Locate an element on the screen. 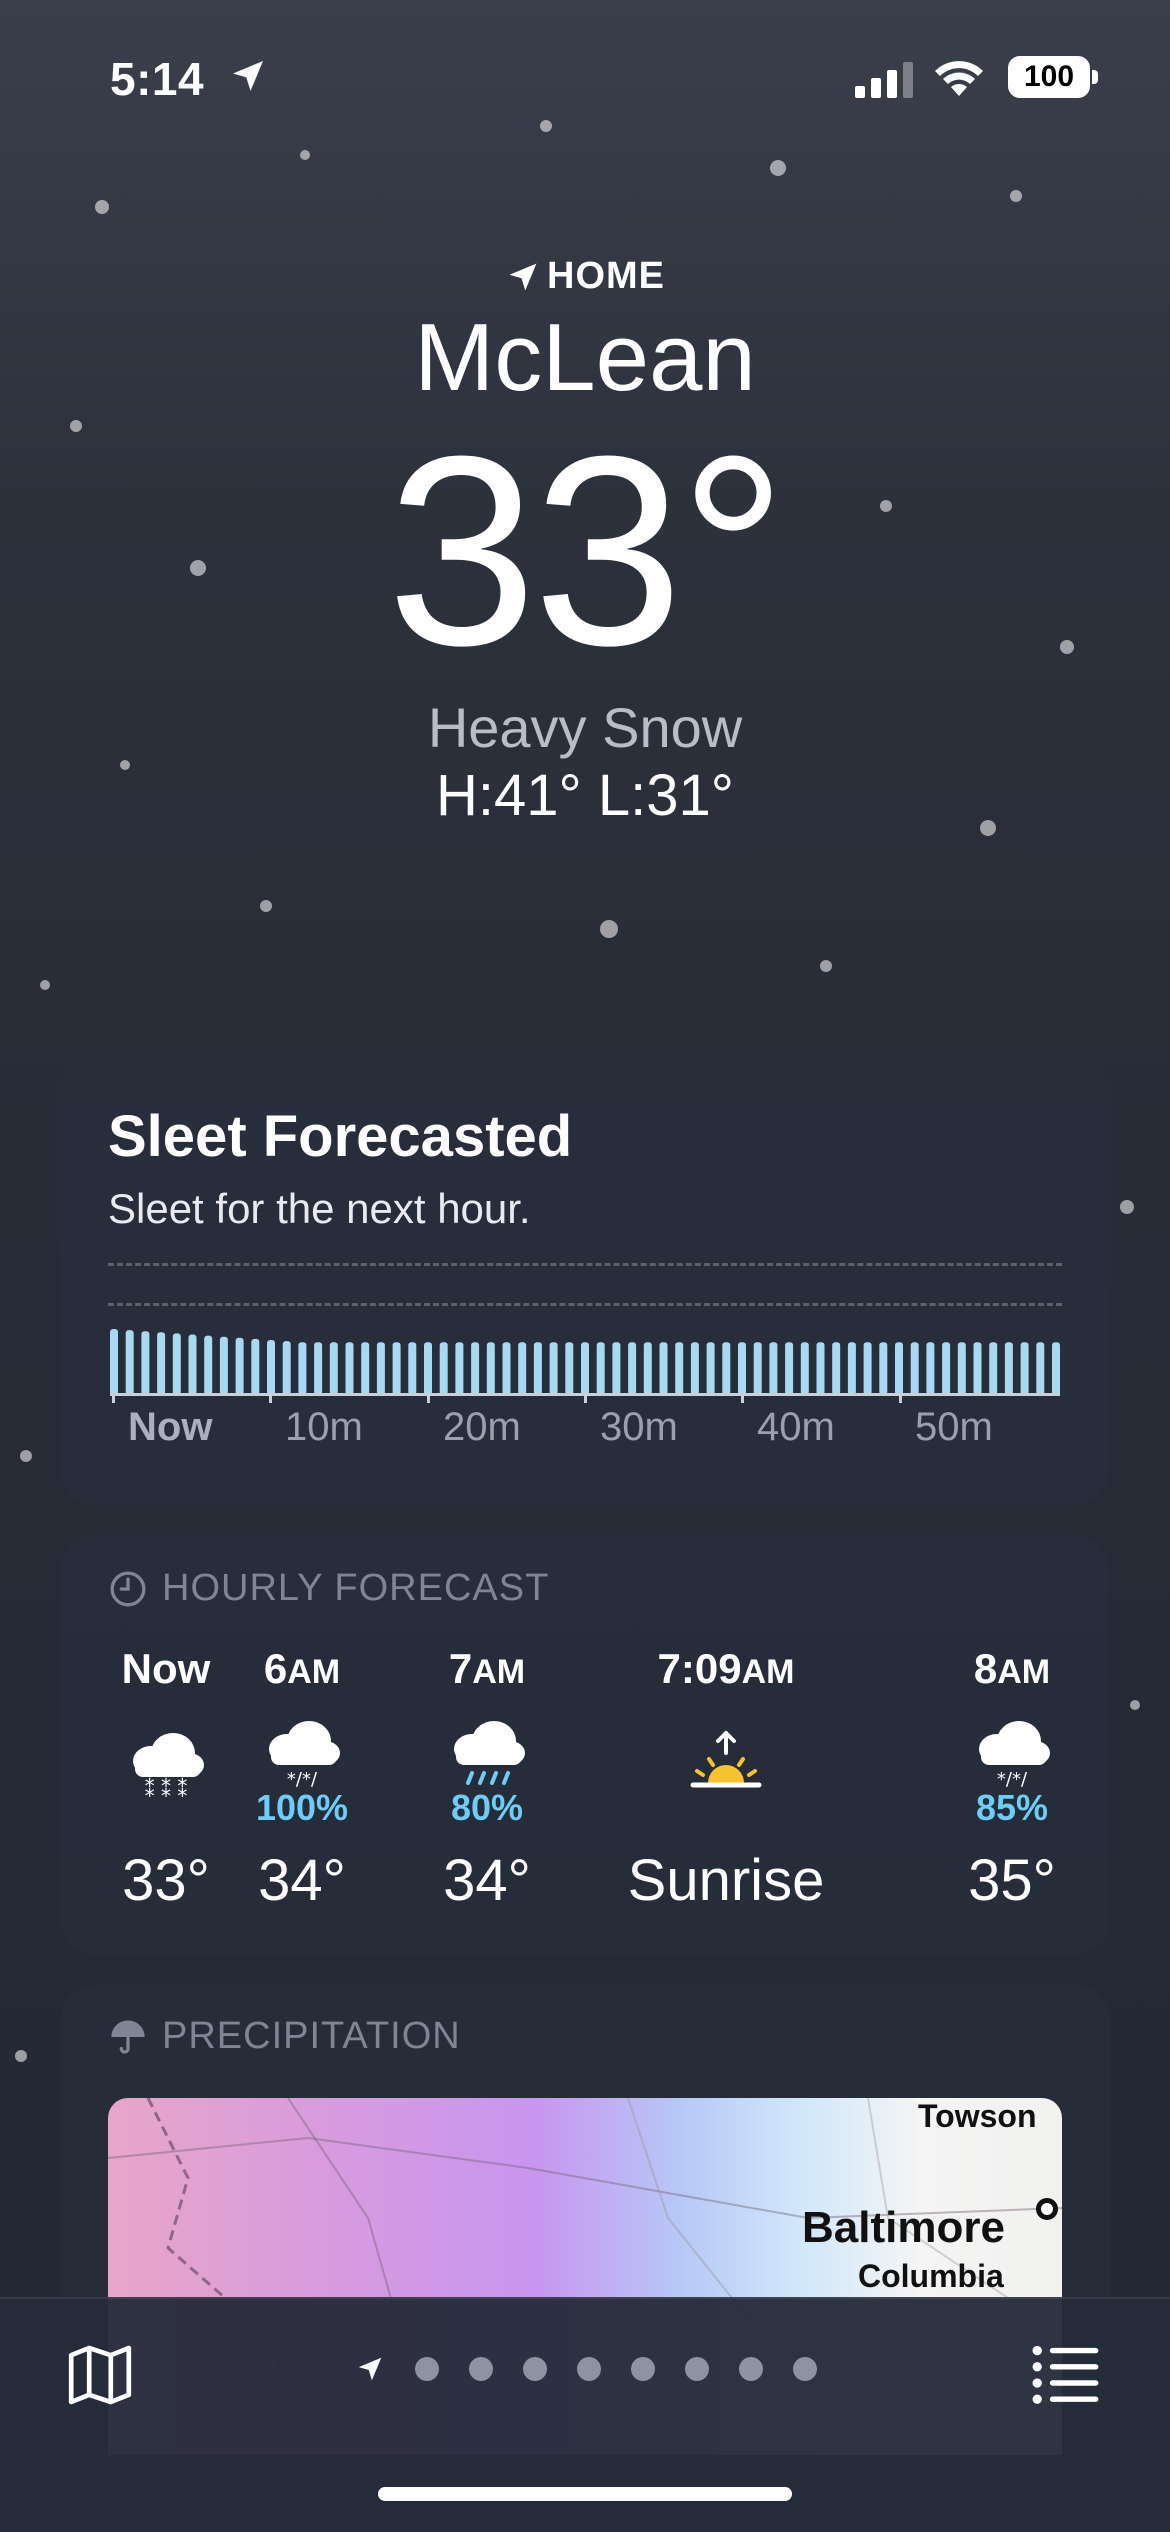  axis-label-20m: 20m is located at coordinates (482, 1427).